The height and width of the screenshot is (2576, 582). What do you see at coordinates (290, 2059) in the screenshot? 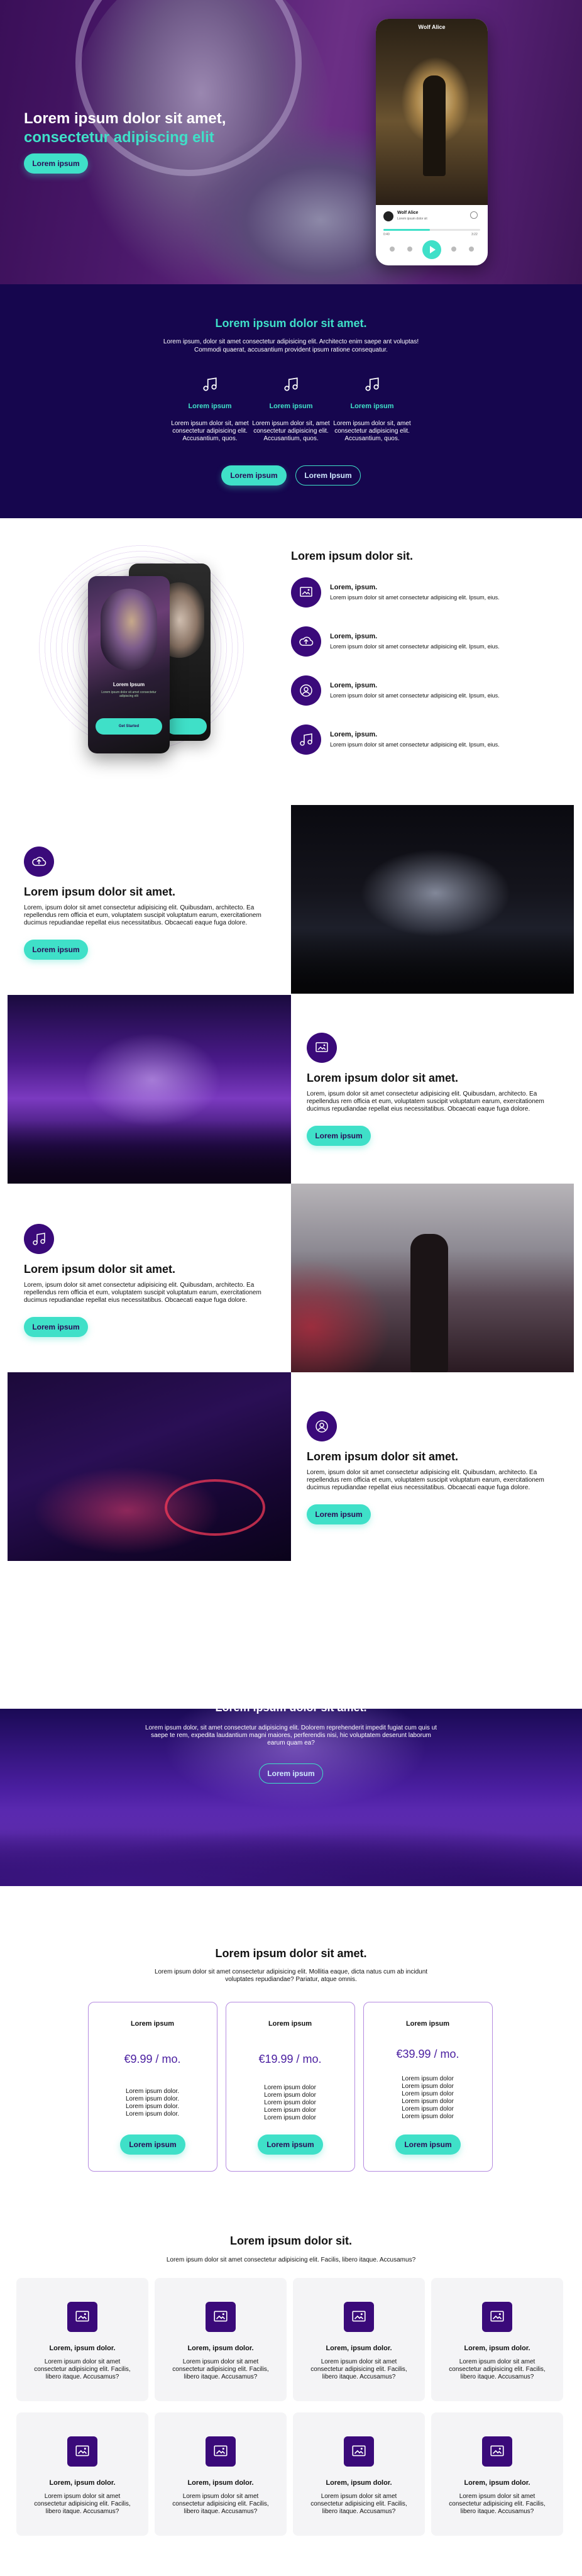
I see `plan-price: €19.99 / mo.` at bounding box center [290, 2059].